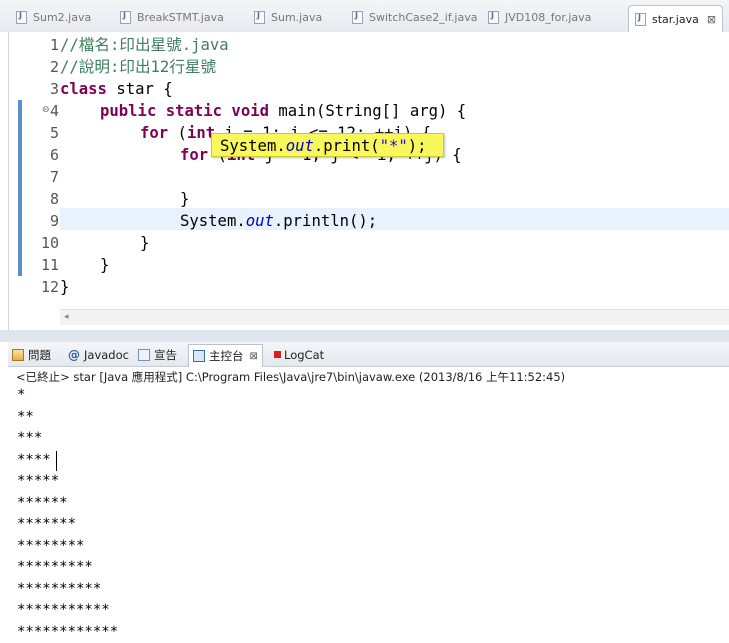  Describe the element at coordinates (41, 243) in the screenshot. I see `line-number: 10` at that location.